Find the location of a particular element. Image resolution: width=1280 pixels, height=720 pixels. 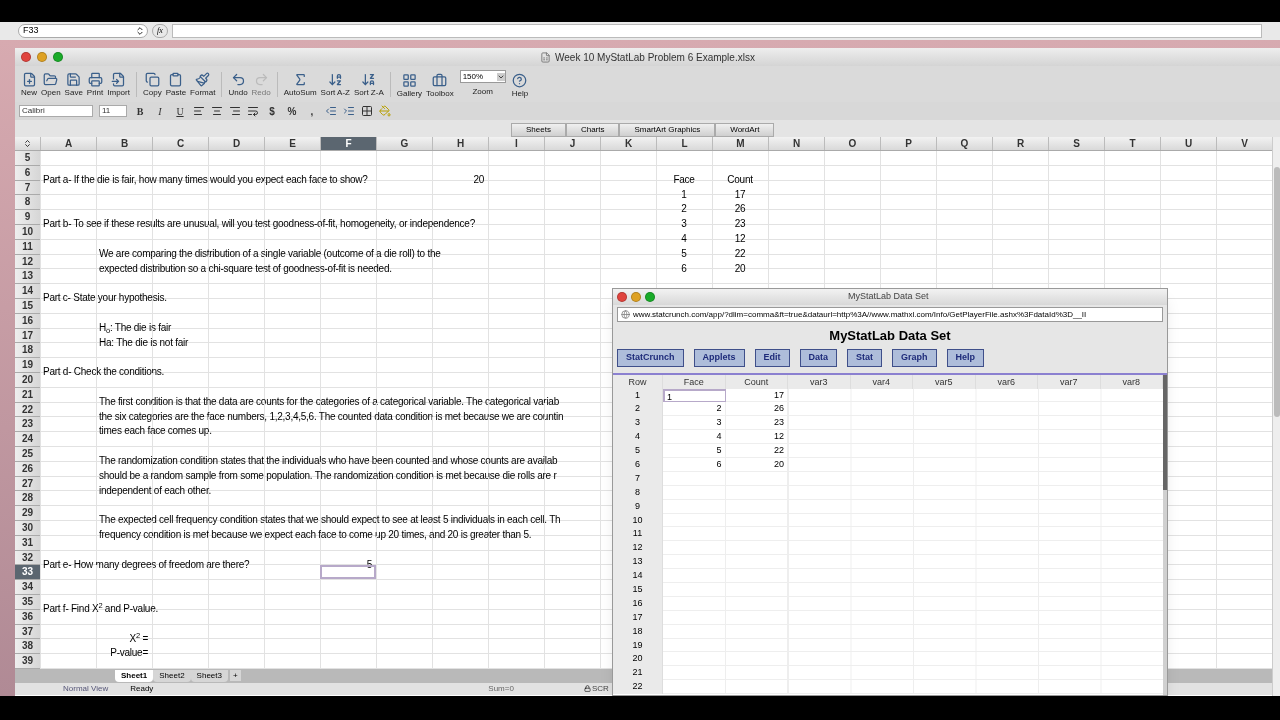

row-number: 39 is located at coordinates (27, 661).